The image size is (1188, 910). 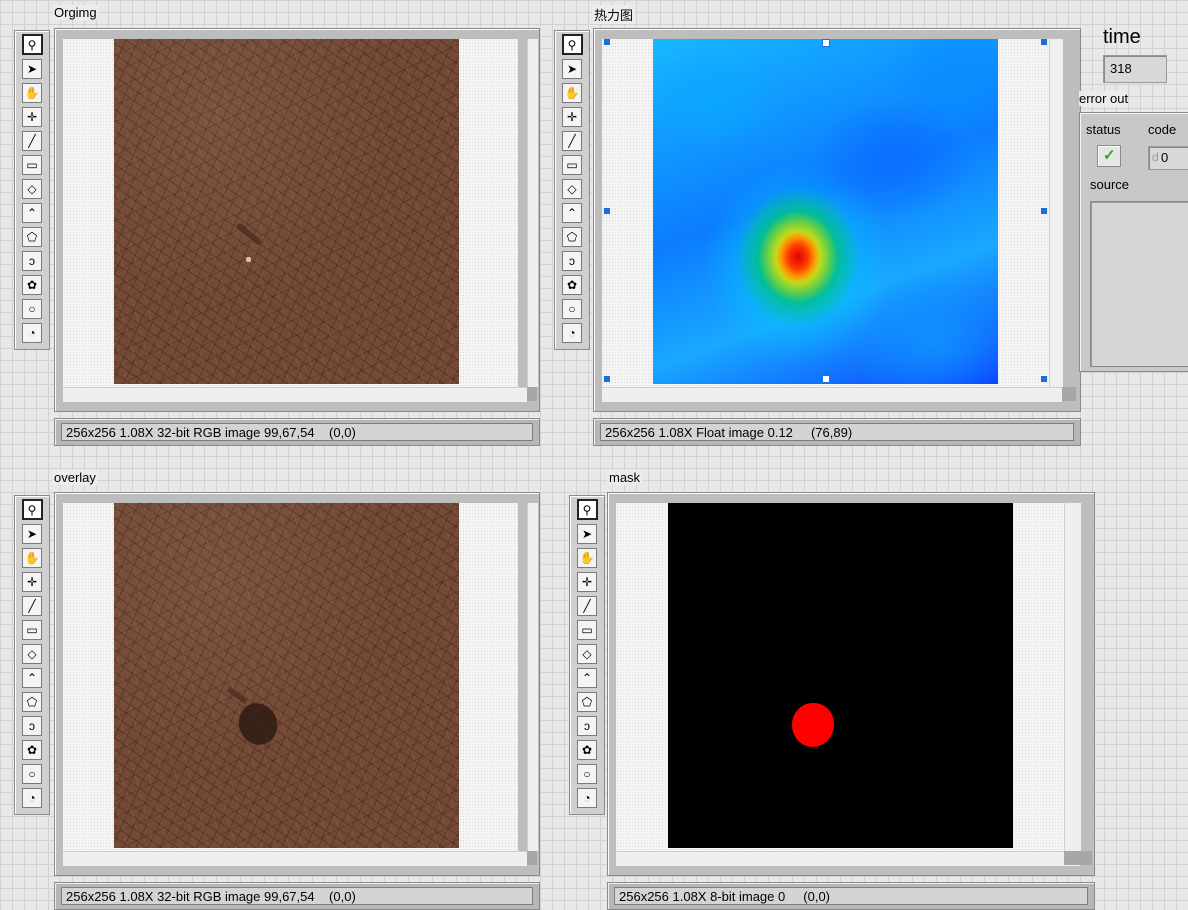 What do you see at coordinates (75, 477) in the screenshot?
I see `overlay-label: overlay` at bounding box center [75, 477].